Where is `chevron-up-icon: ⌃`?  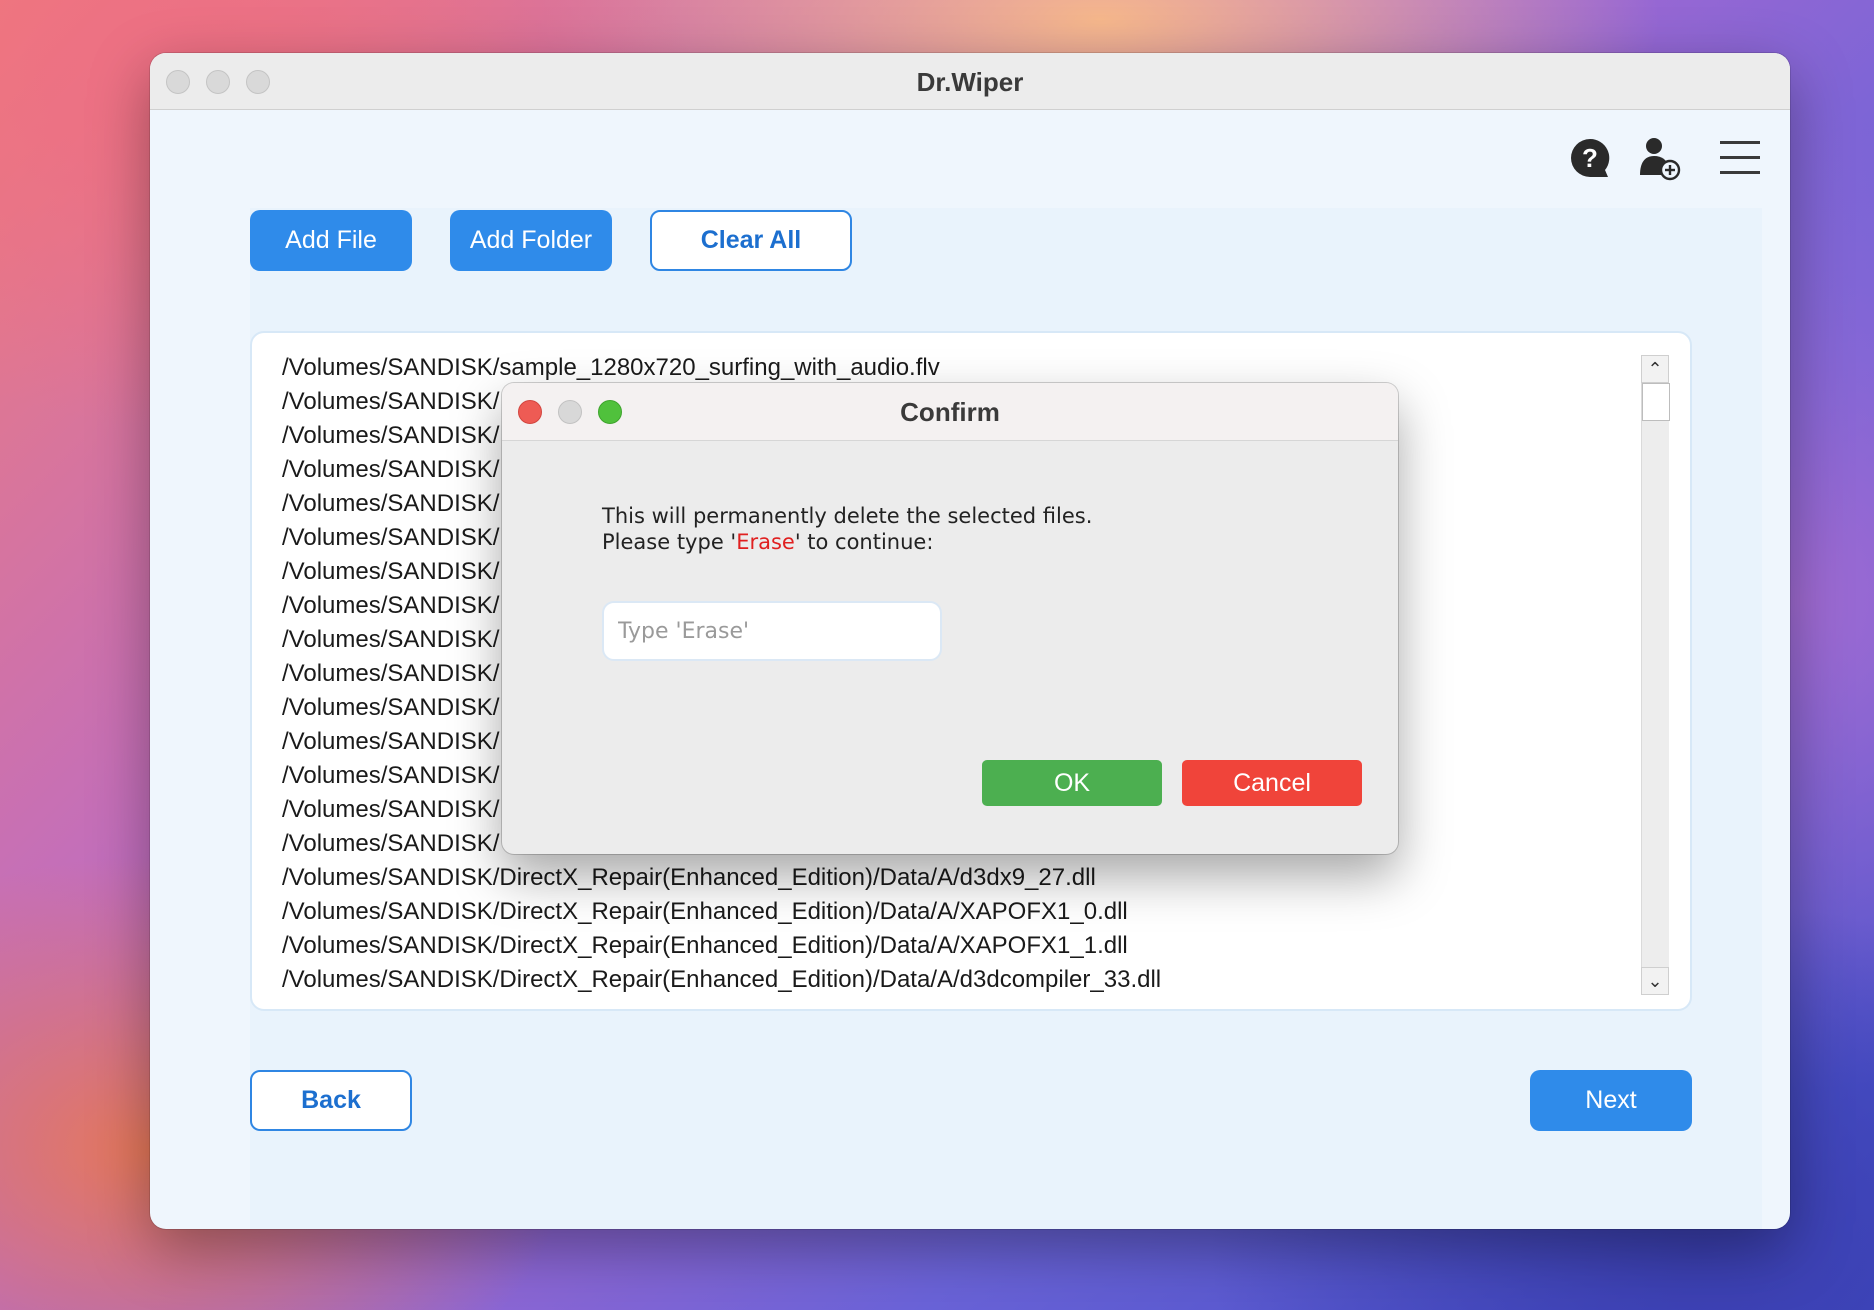
chevron-up-icon: ⌃ is located at coordinates (1655, 368).